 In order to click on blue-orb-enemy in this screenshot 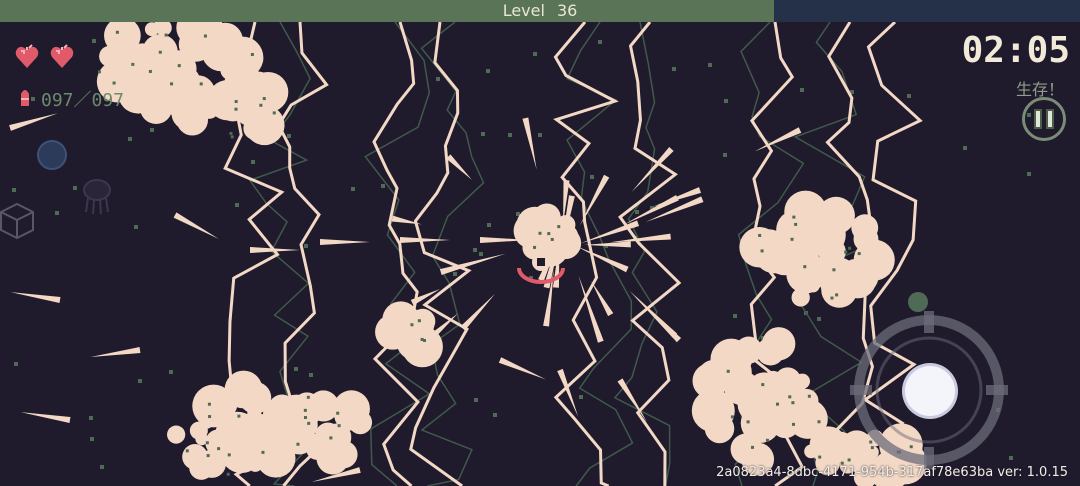, I will do `click(52, 155)`.